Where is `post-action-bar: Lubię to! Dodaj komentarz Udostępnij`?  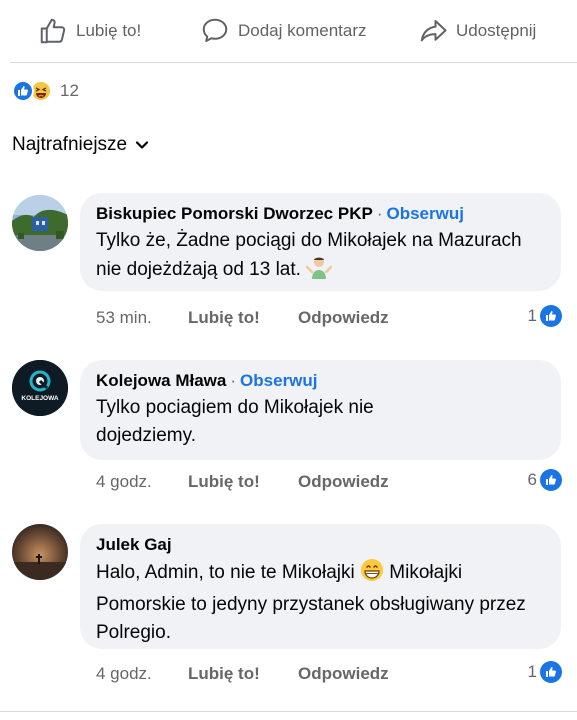
post-action-bar: Lubię to! Dodaj komentarz Udostępnij is located at coordinates (288, 31).